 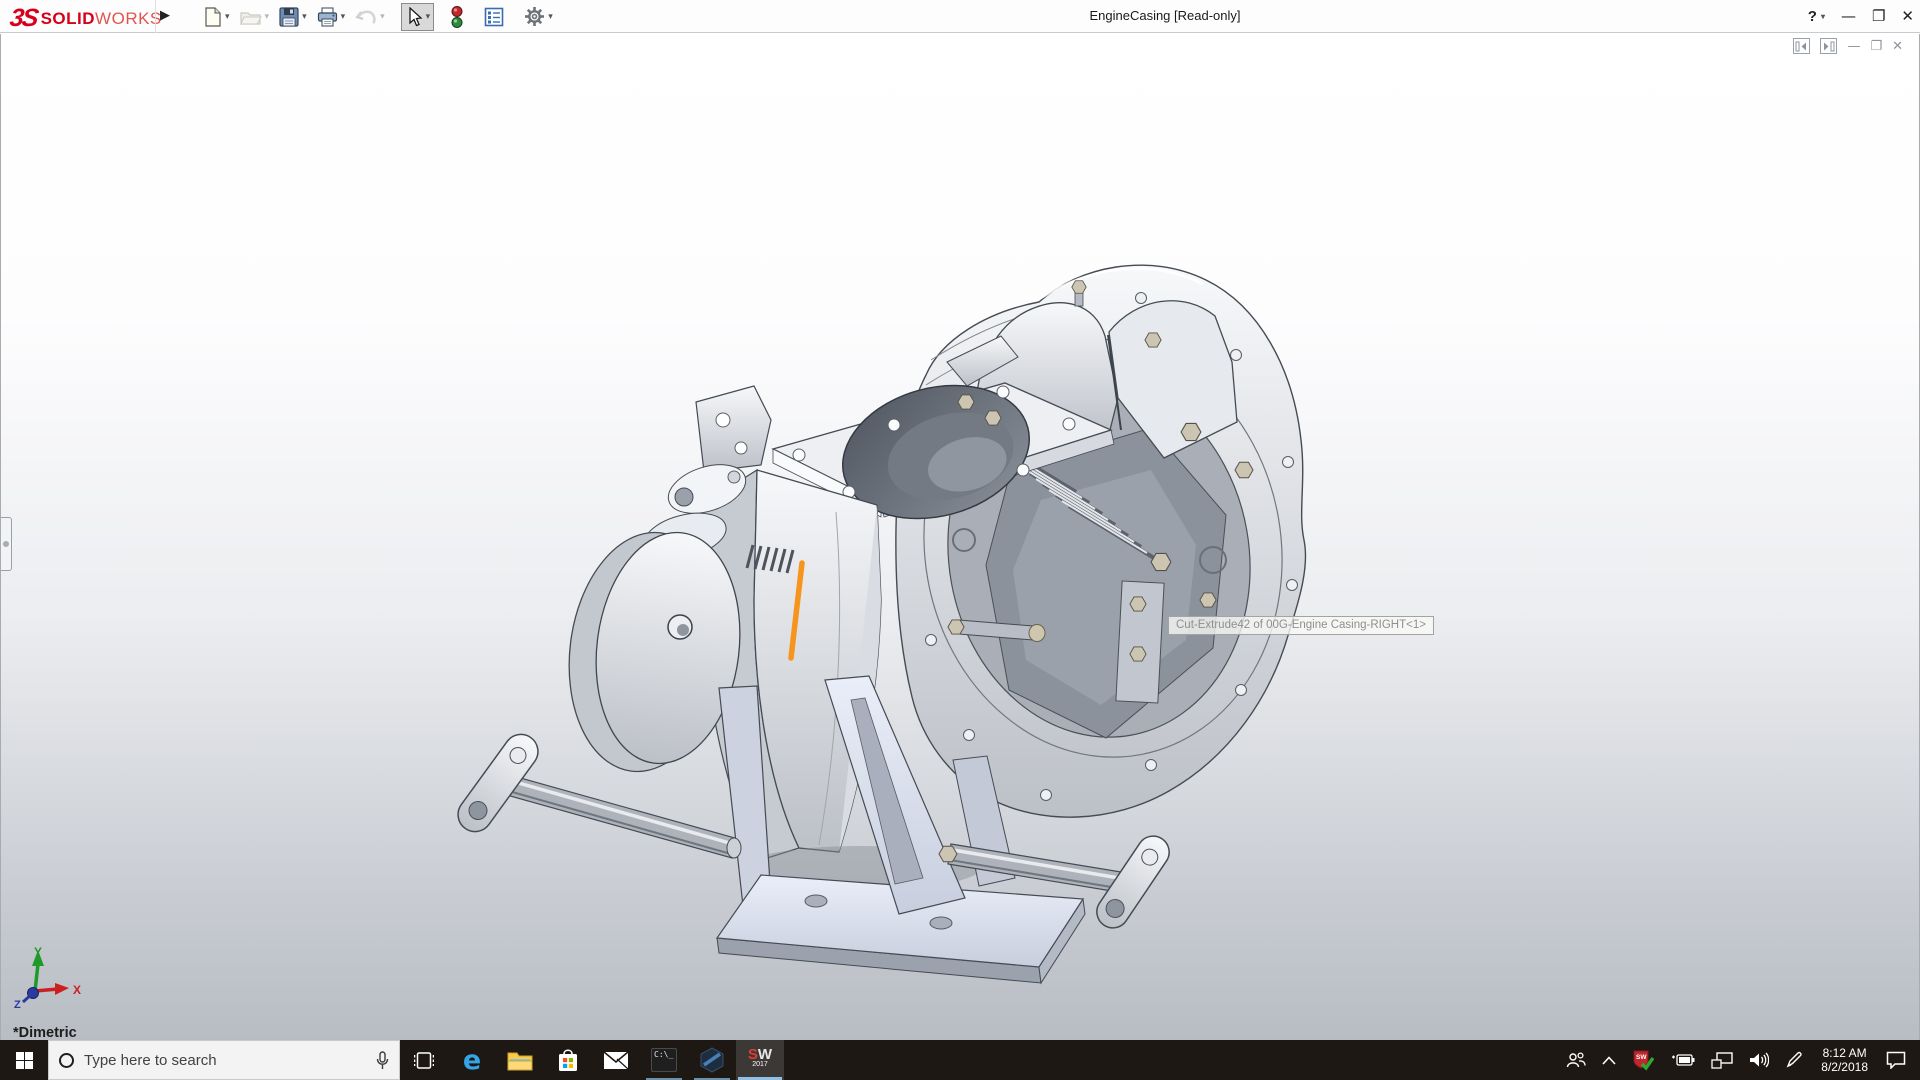 I want to click on clock-date: 8/2/2018, so click(x=1844, y=1067).